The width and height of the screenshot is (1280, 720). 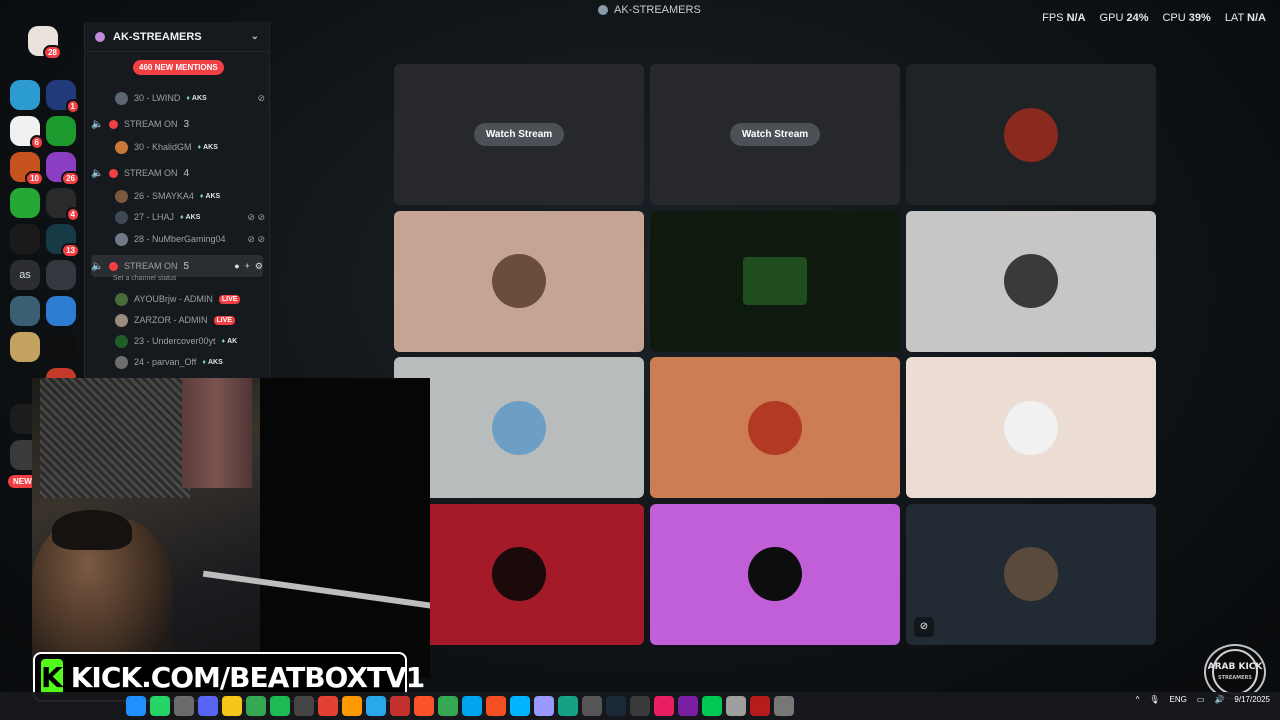 What do you see at coordinates (236, 266) in the screenshot?
I see `chat-icon: ●` at bounding box center [236, 266].